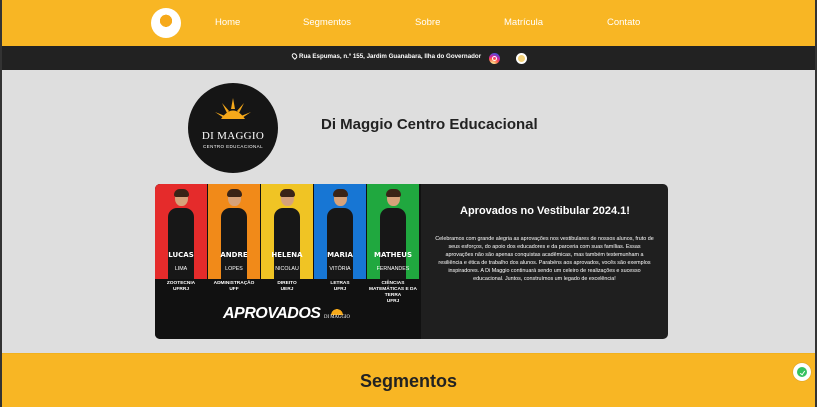 Image resolution: width=817 pixels, height=407 pixels. I want to click on top-navigation: Home Segmentos Sobre Matrícula Contato, so click(408, 23).